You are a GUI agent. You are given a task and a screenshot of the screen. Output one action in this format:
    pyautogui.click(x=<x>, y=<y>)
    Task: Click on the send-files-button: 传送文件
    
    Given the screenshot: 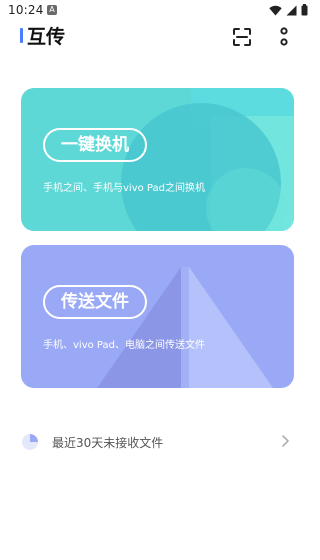 What is the action you would take?
    pyautogui.click(x=95, y=302)
    